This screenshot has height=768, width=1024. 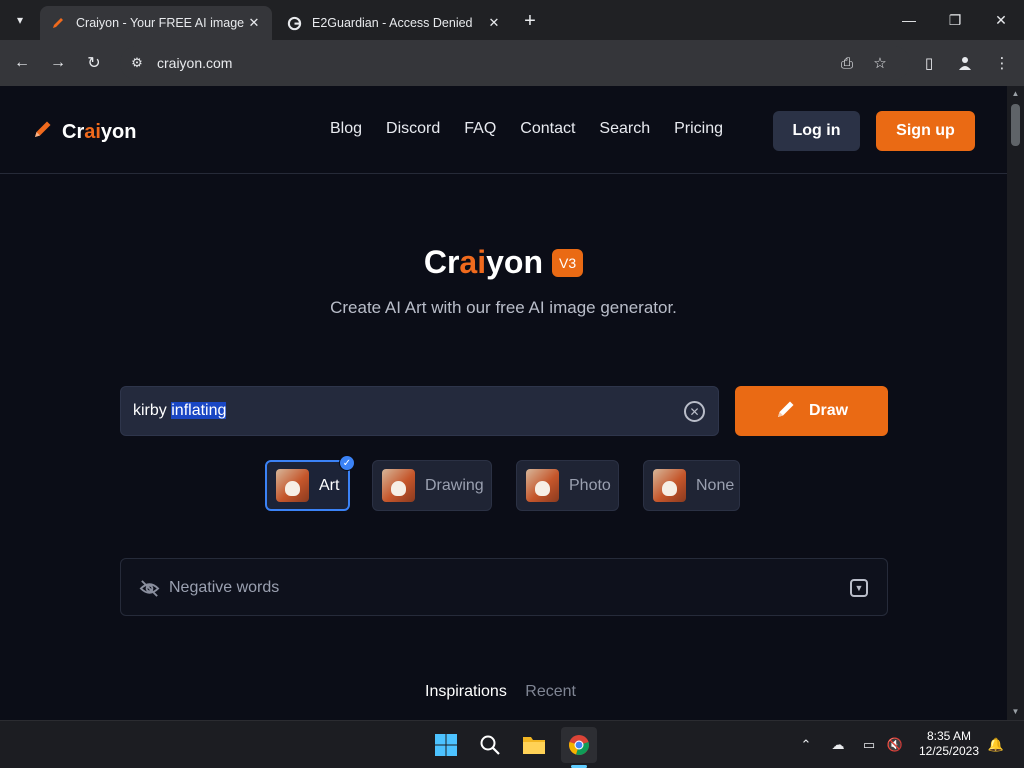 I want to click on scroll-thumb, so click(x=1015, y=125).